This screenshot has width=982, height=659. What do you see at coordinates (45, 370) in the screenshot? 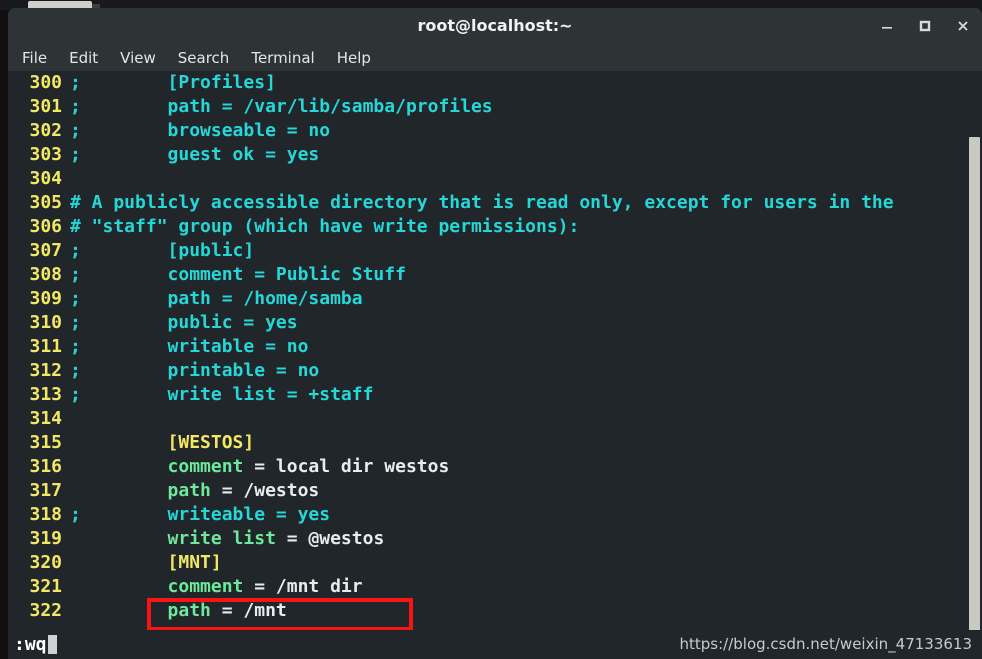
I see `line-number: 312` at bounding box center [45, 370].